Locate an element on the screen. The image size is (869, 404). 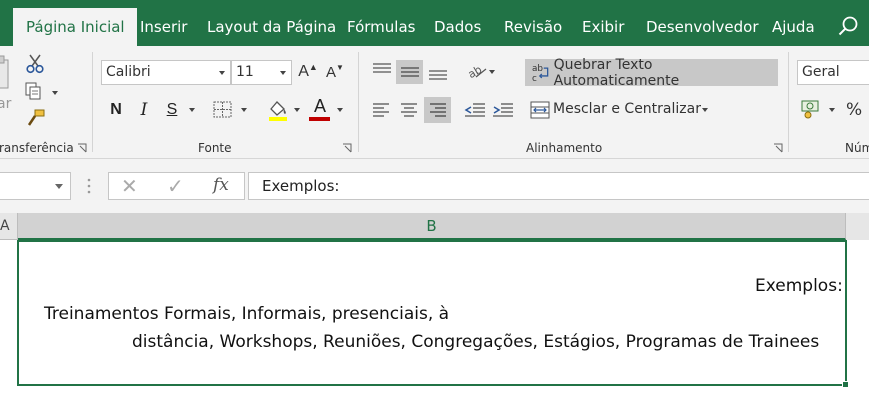
font-color-swatch is located at coordinates (319, 119).